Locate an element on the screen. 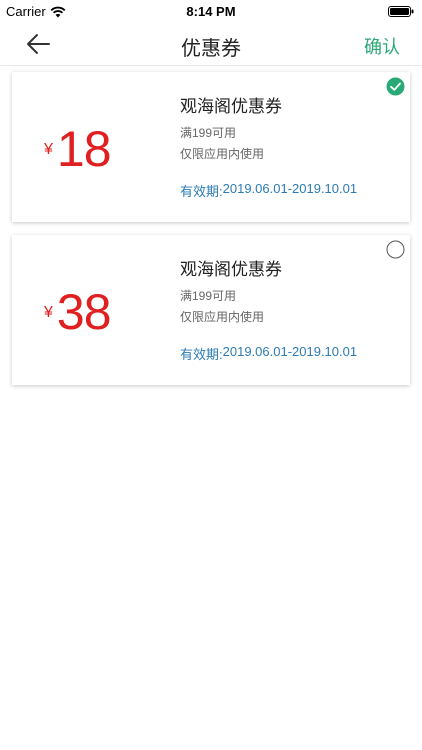 The height and width of the screenshot is (750, 422). coupon-amount-value: 18 is located at coordinates (84, 149).